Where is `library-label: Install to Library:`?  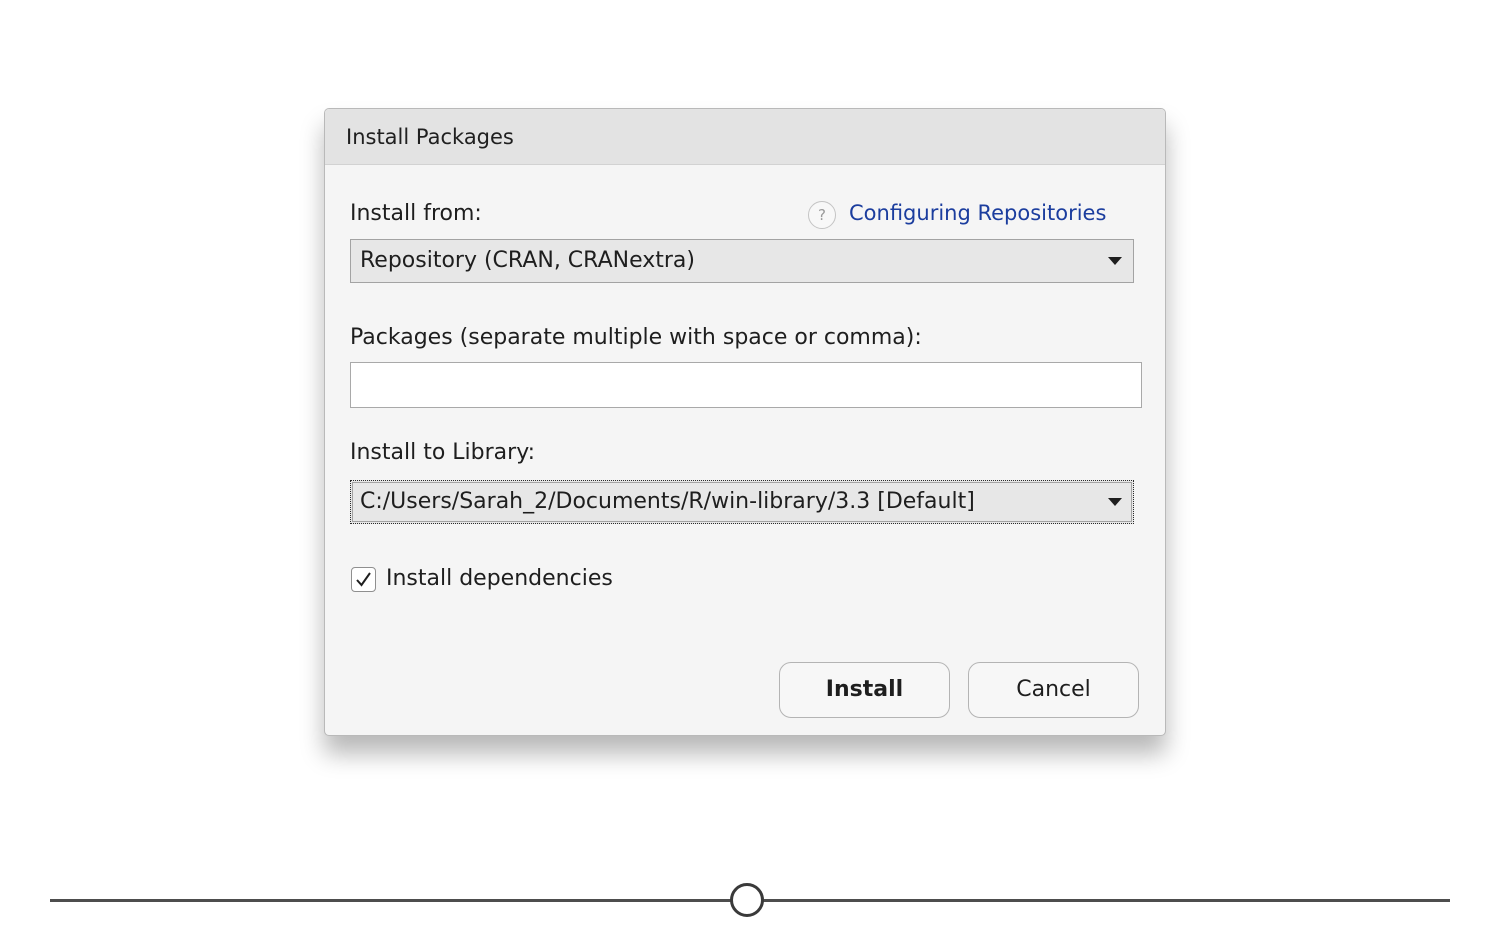
library-label: Install to Library: is located at coordinates (443, 452).